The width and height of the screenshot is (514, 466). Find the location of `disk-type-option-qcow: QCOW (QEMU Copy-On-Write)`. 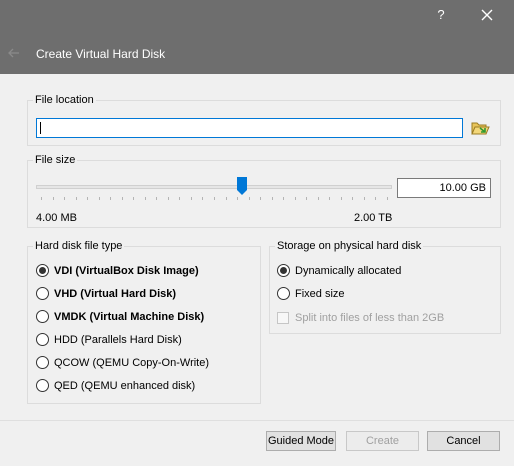

disk-type-option-qcow: QCOW (QEMU Copy-On-Write) is located at coordinates (141, 363).